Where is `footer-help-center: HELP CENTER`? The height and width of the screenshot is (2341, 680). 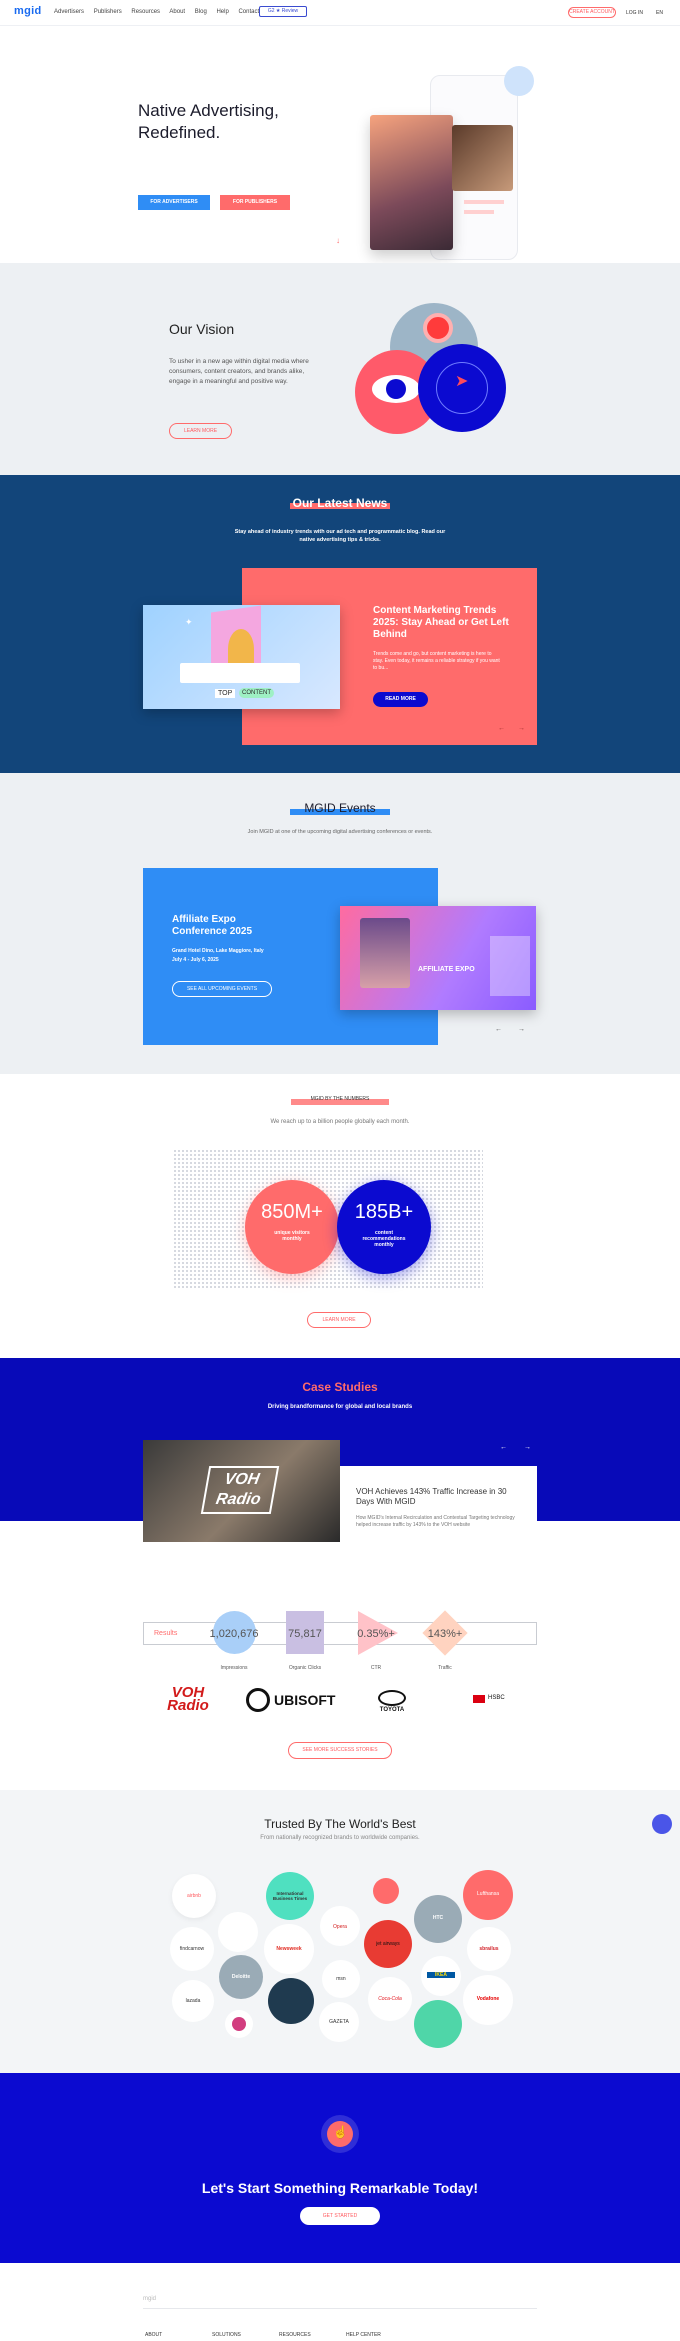
footer-help-center: HELP CENTER is located at coordinates (363, 2335).